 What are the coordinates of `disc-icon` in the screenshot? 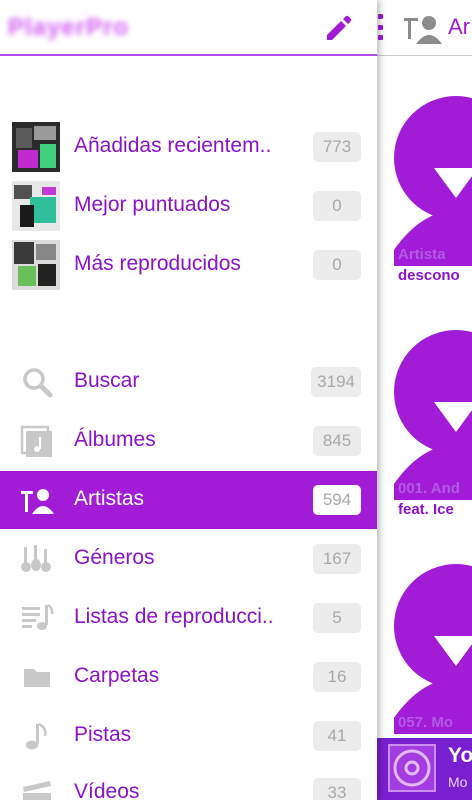 It's located at (412, 768).